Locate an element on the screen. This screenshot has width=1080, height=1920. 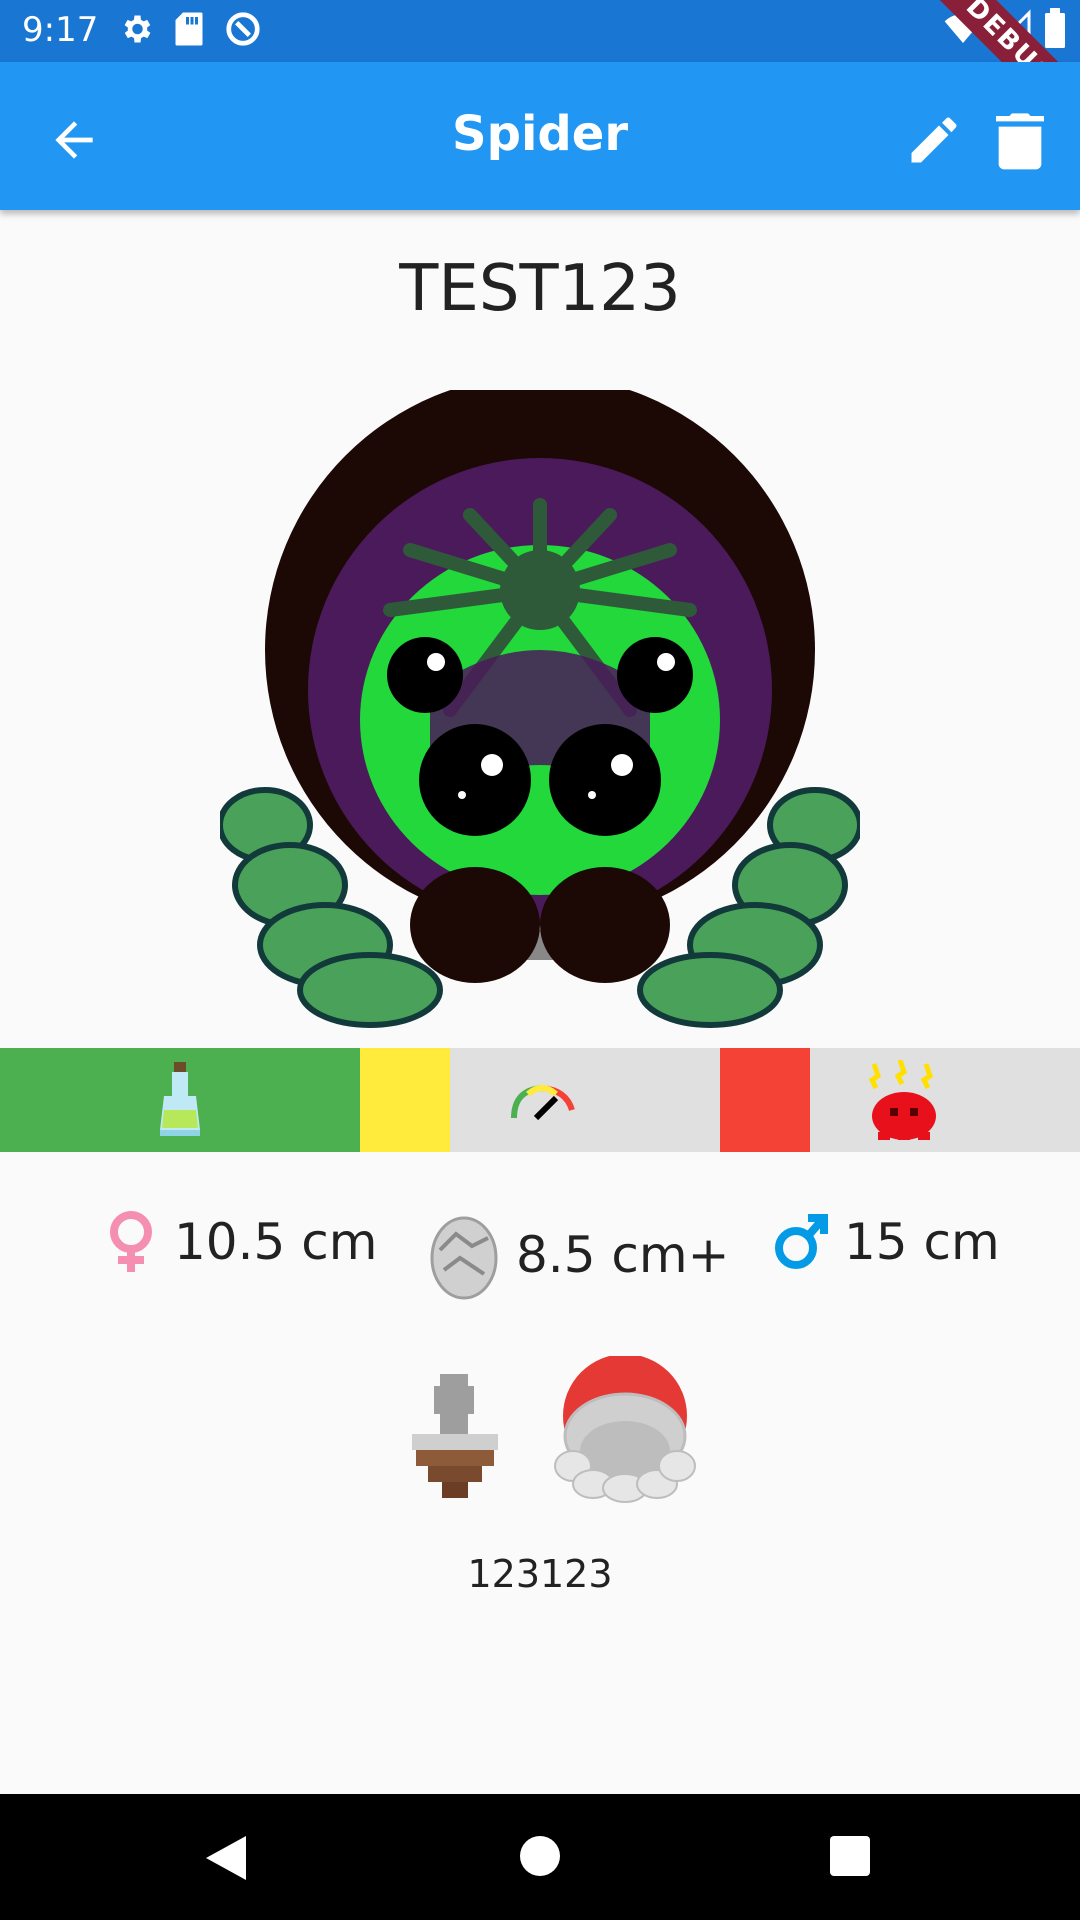
enclosure-icon is located at coordinates (625, 1429).